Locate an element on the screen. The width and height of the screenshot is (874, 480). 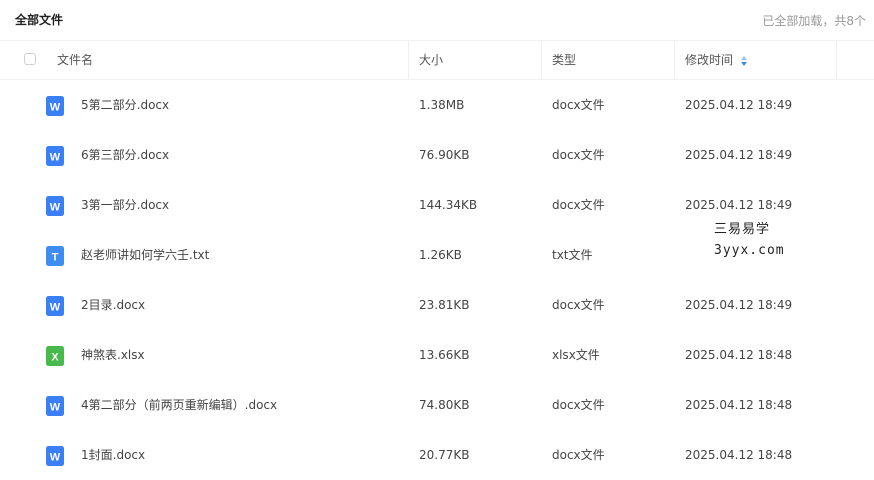
load-status-text: 已全部加载，共8个 is located at coordinates (814, 21).